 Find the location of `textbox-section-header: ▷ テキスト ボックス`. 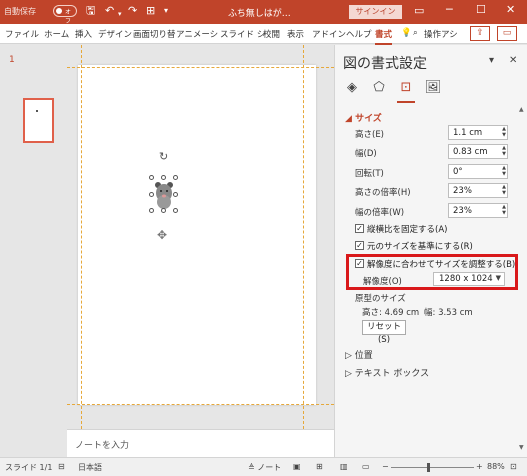

textbox-section-header: ▷ テキスト ボックス is located at coordinates (387, 372).